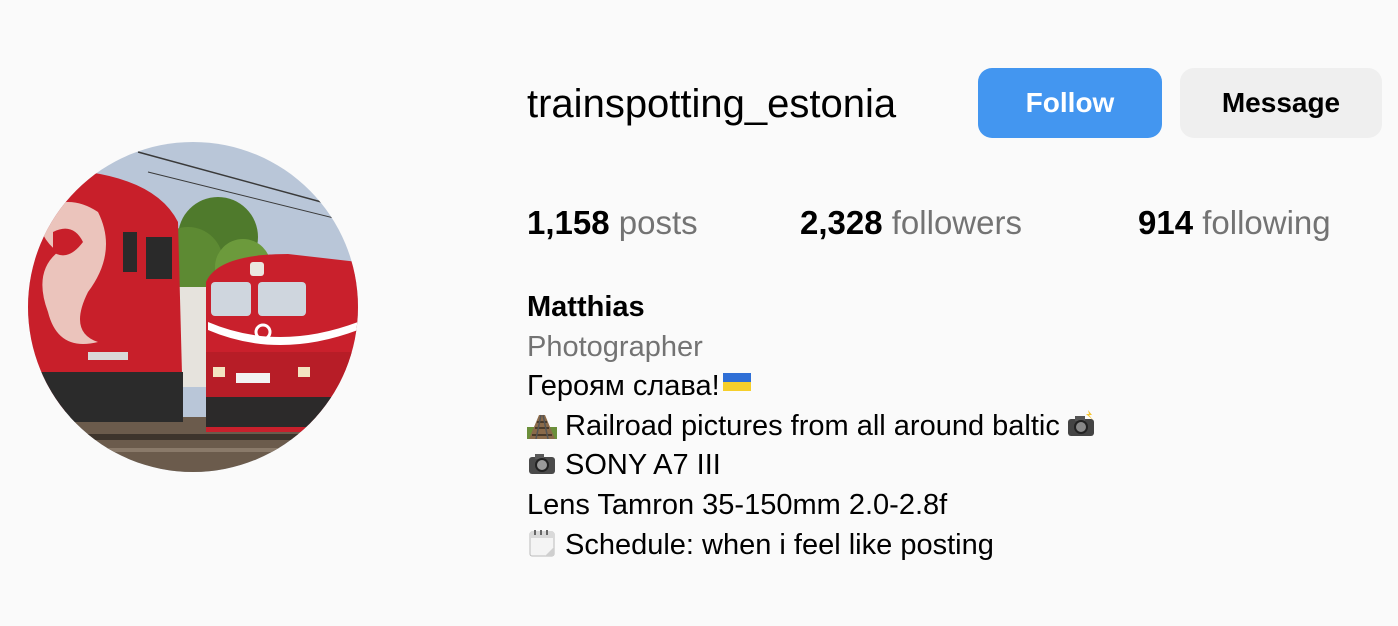 The width and height of the screenshot is (1398, 626). What do you see at coordinates (712, 104) in the screenshot?
I see `profile-username: trainspotting_estonia` at bounding box center [712, 104].